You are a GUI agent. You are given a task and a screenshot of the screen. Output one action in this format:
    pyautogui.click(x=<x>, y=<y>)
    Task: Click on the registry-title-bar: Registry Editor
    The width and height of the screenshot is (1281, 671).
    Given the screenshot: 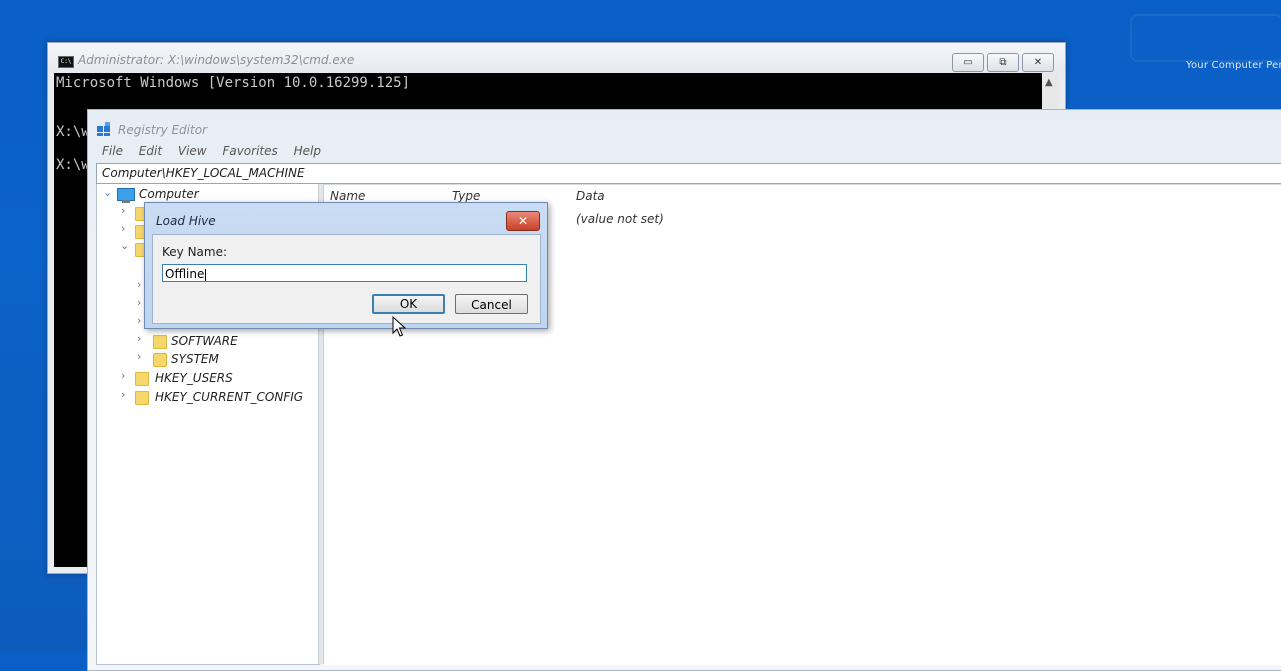 What is the action you would take?
    pyautogui.click(x=684, y=128)
    